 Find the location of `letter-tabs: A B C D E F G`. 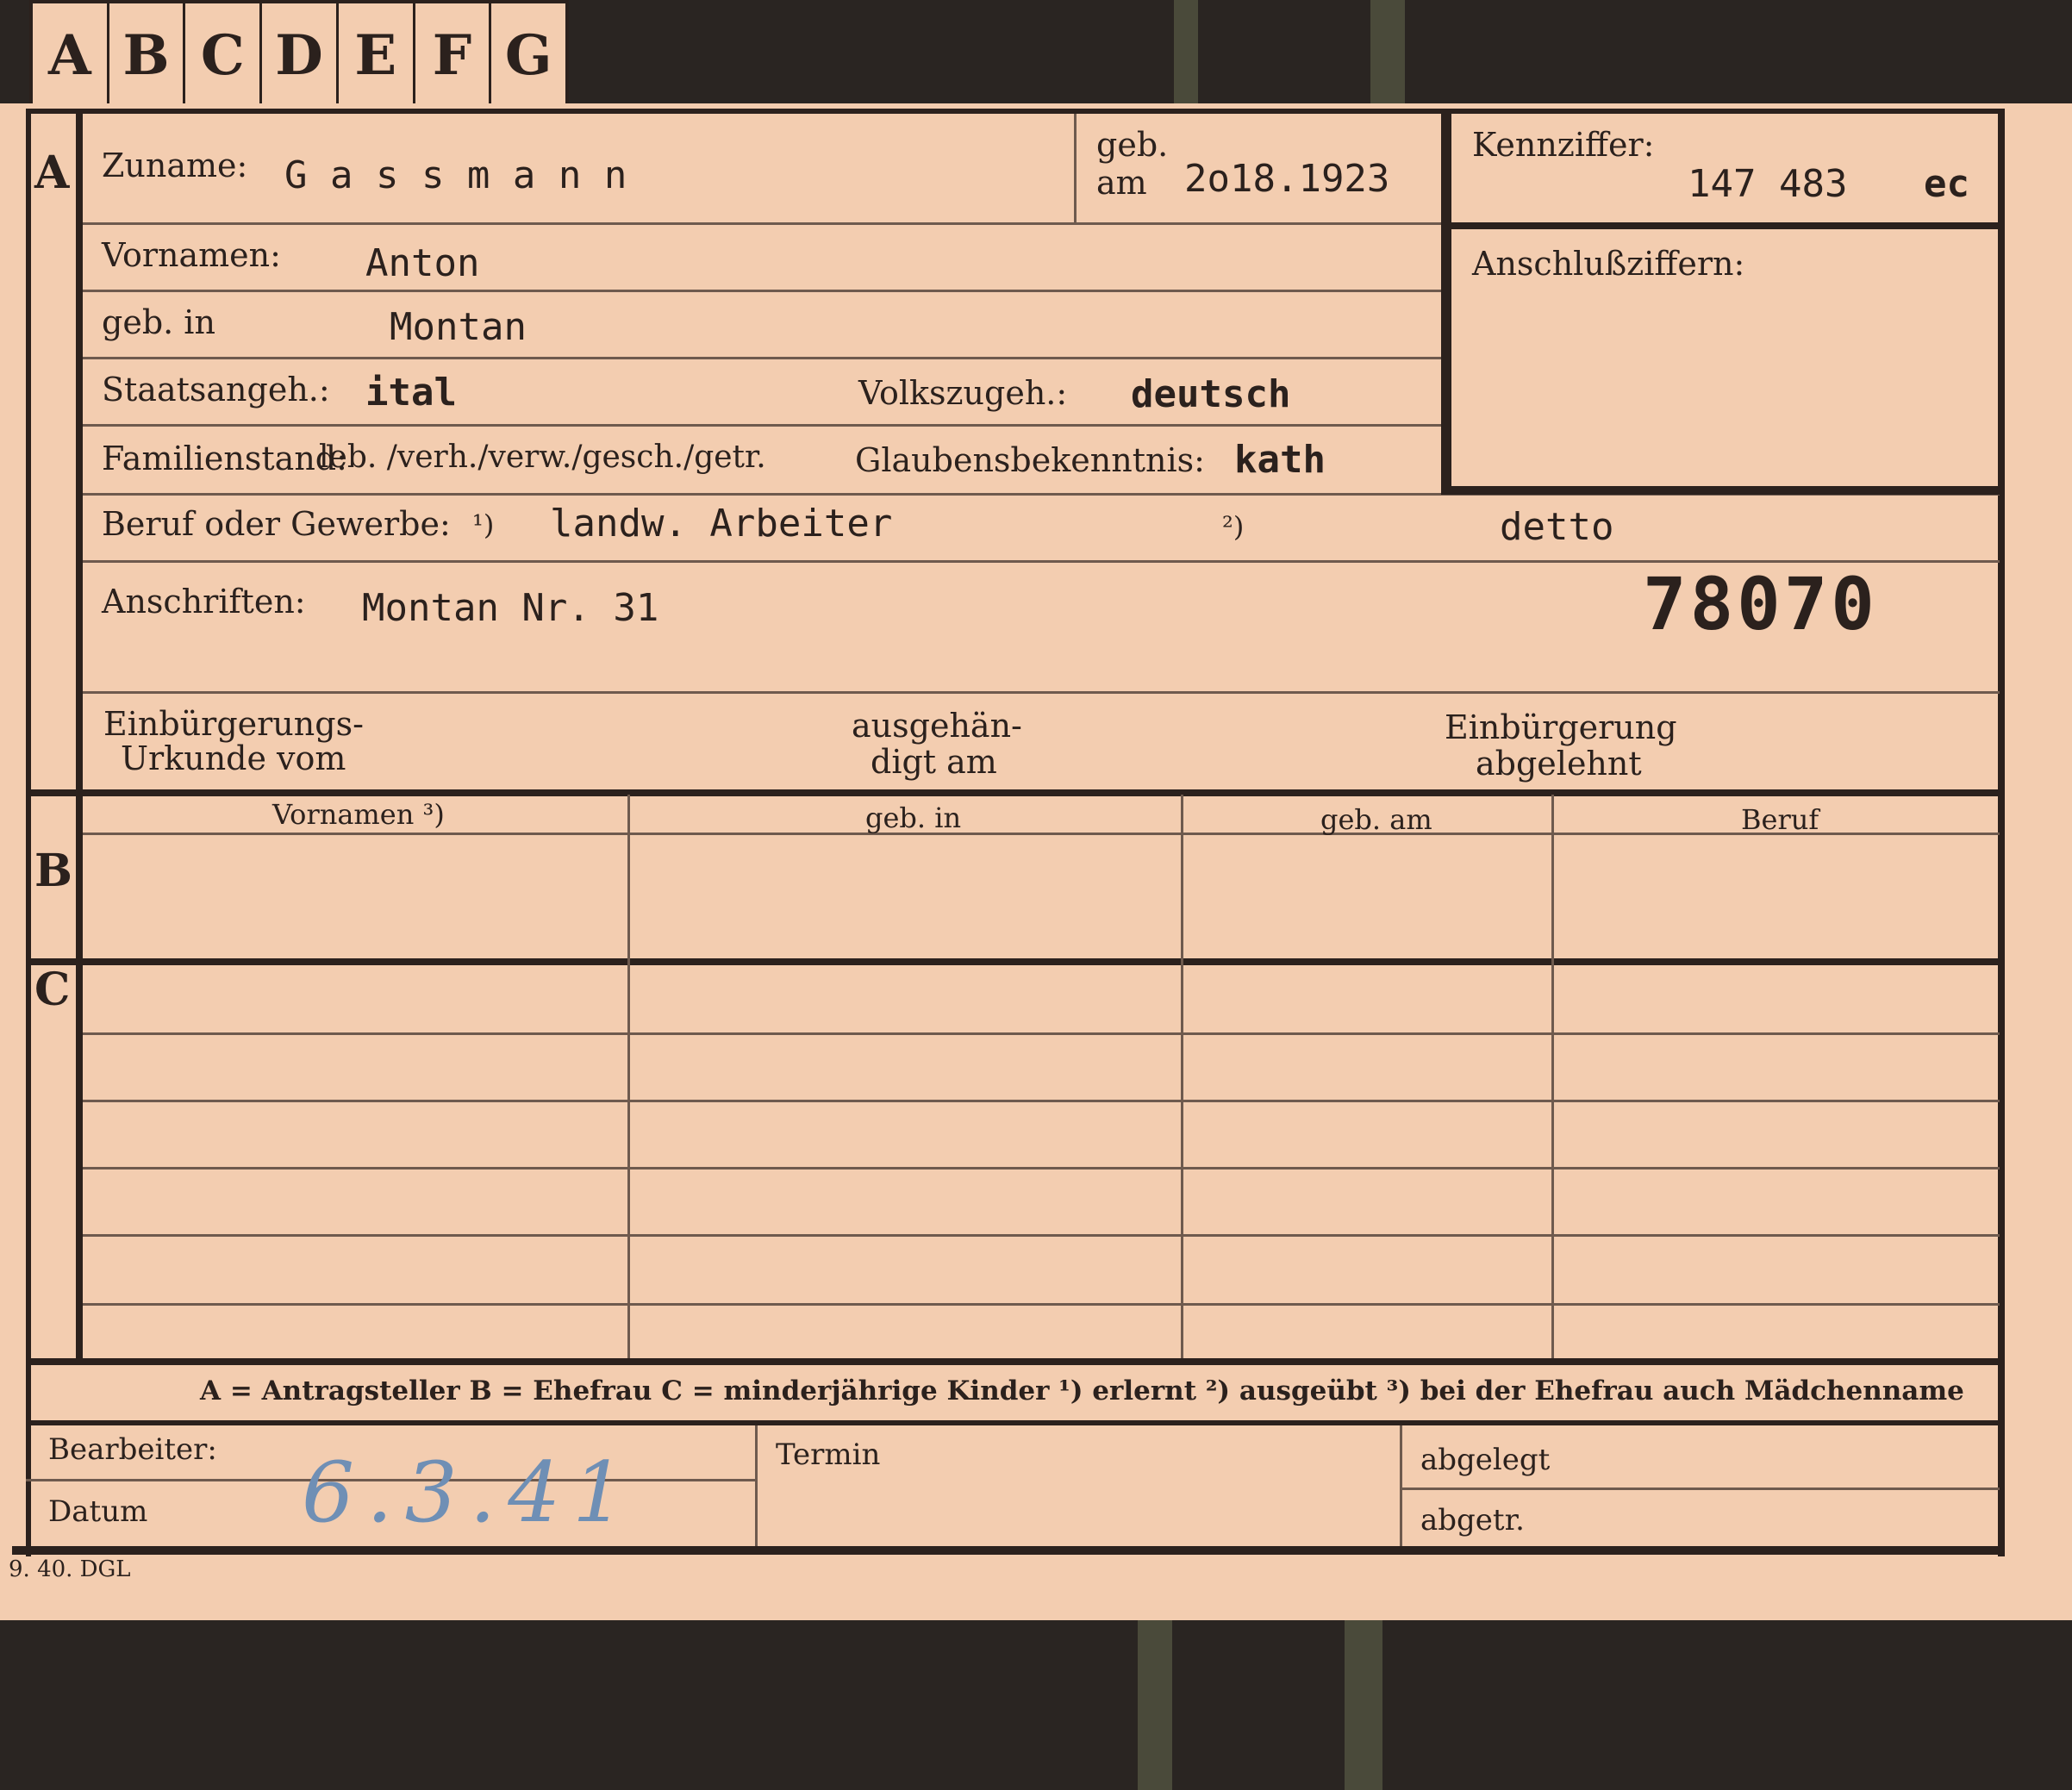

letter-tabs: A B C D E F G is located at coordinates (299, 53).